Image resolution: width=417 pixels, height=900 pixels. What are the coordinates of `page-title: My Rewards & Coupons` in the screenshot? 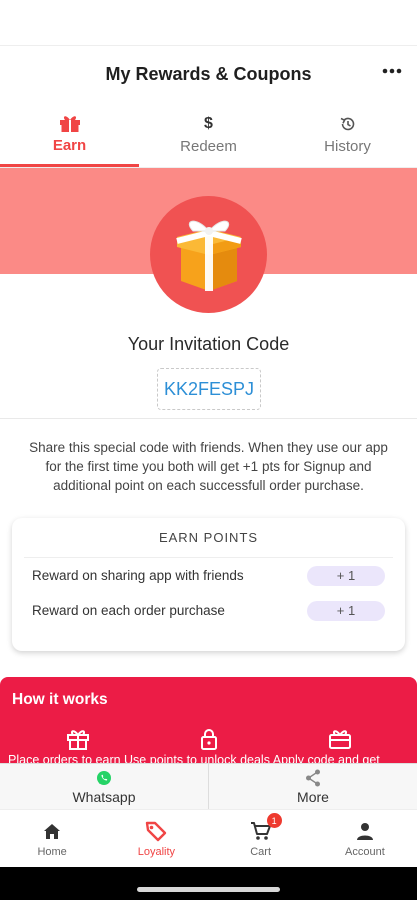 It's located at (208, 73).